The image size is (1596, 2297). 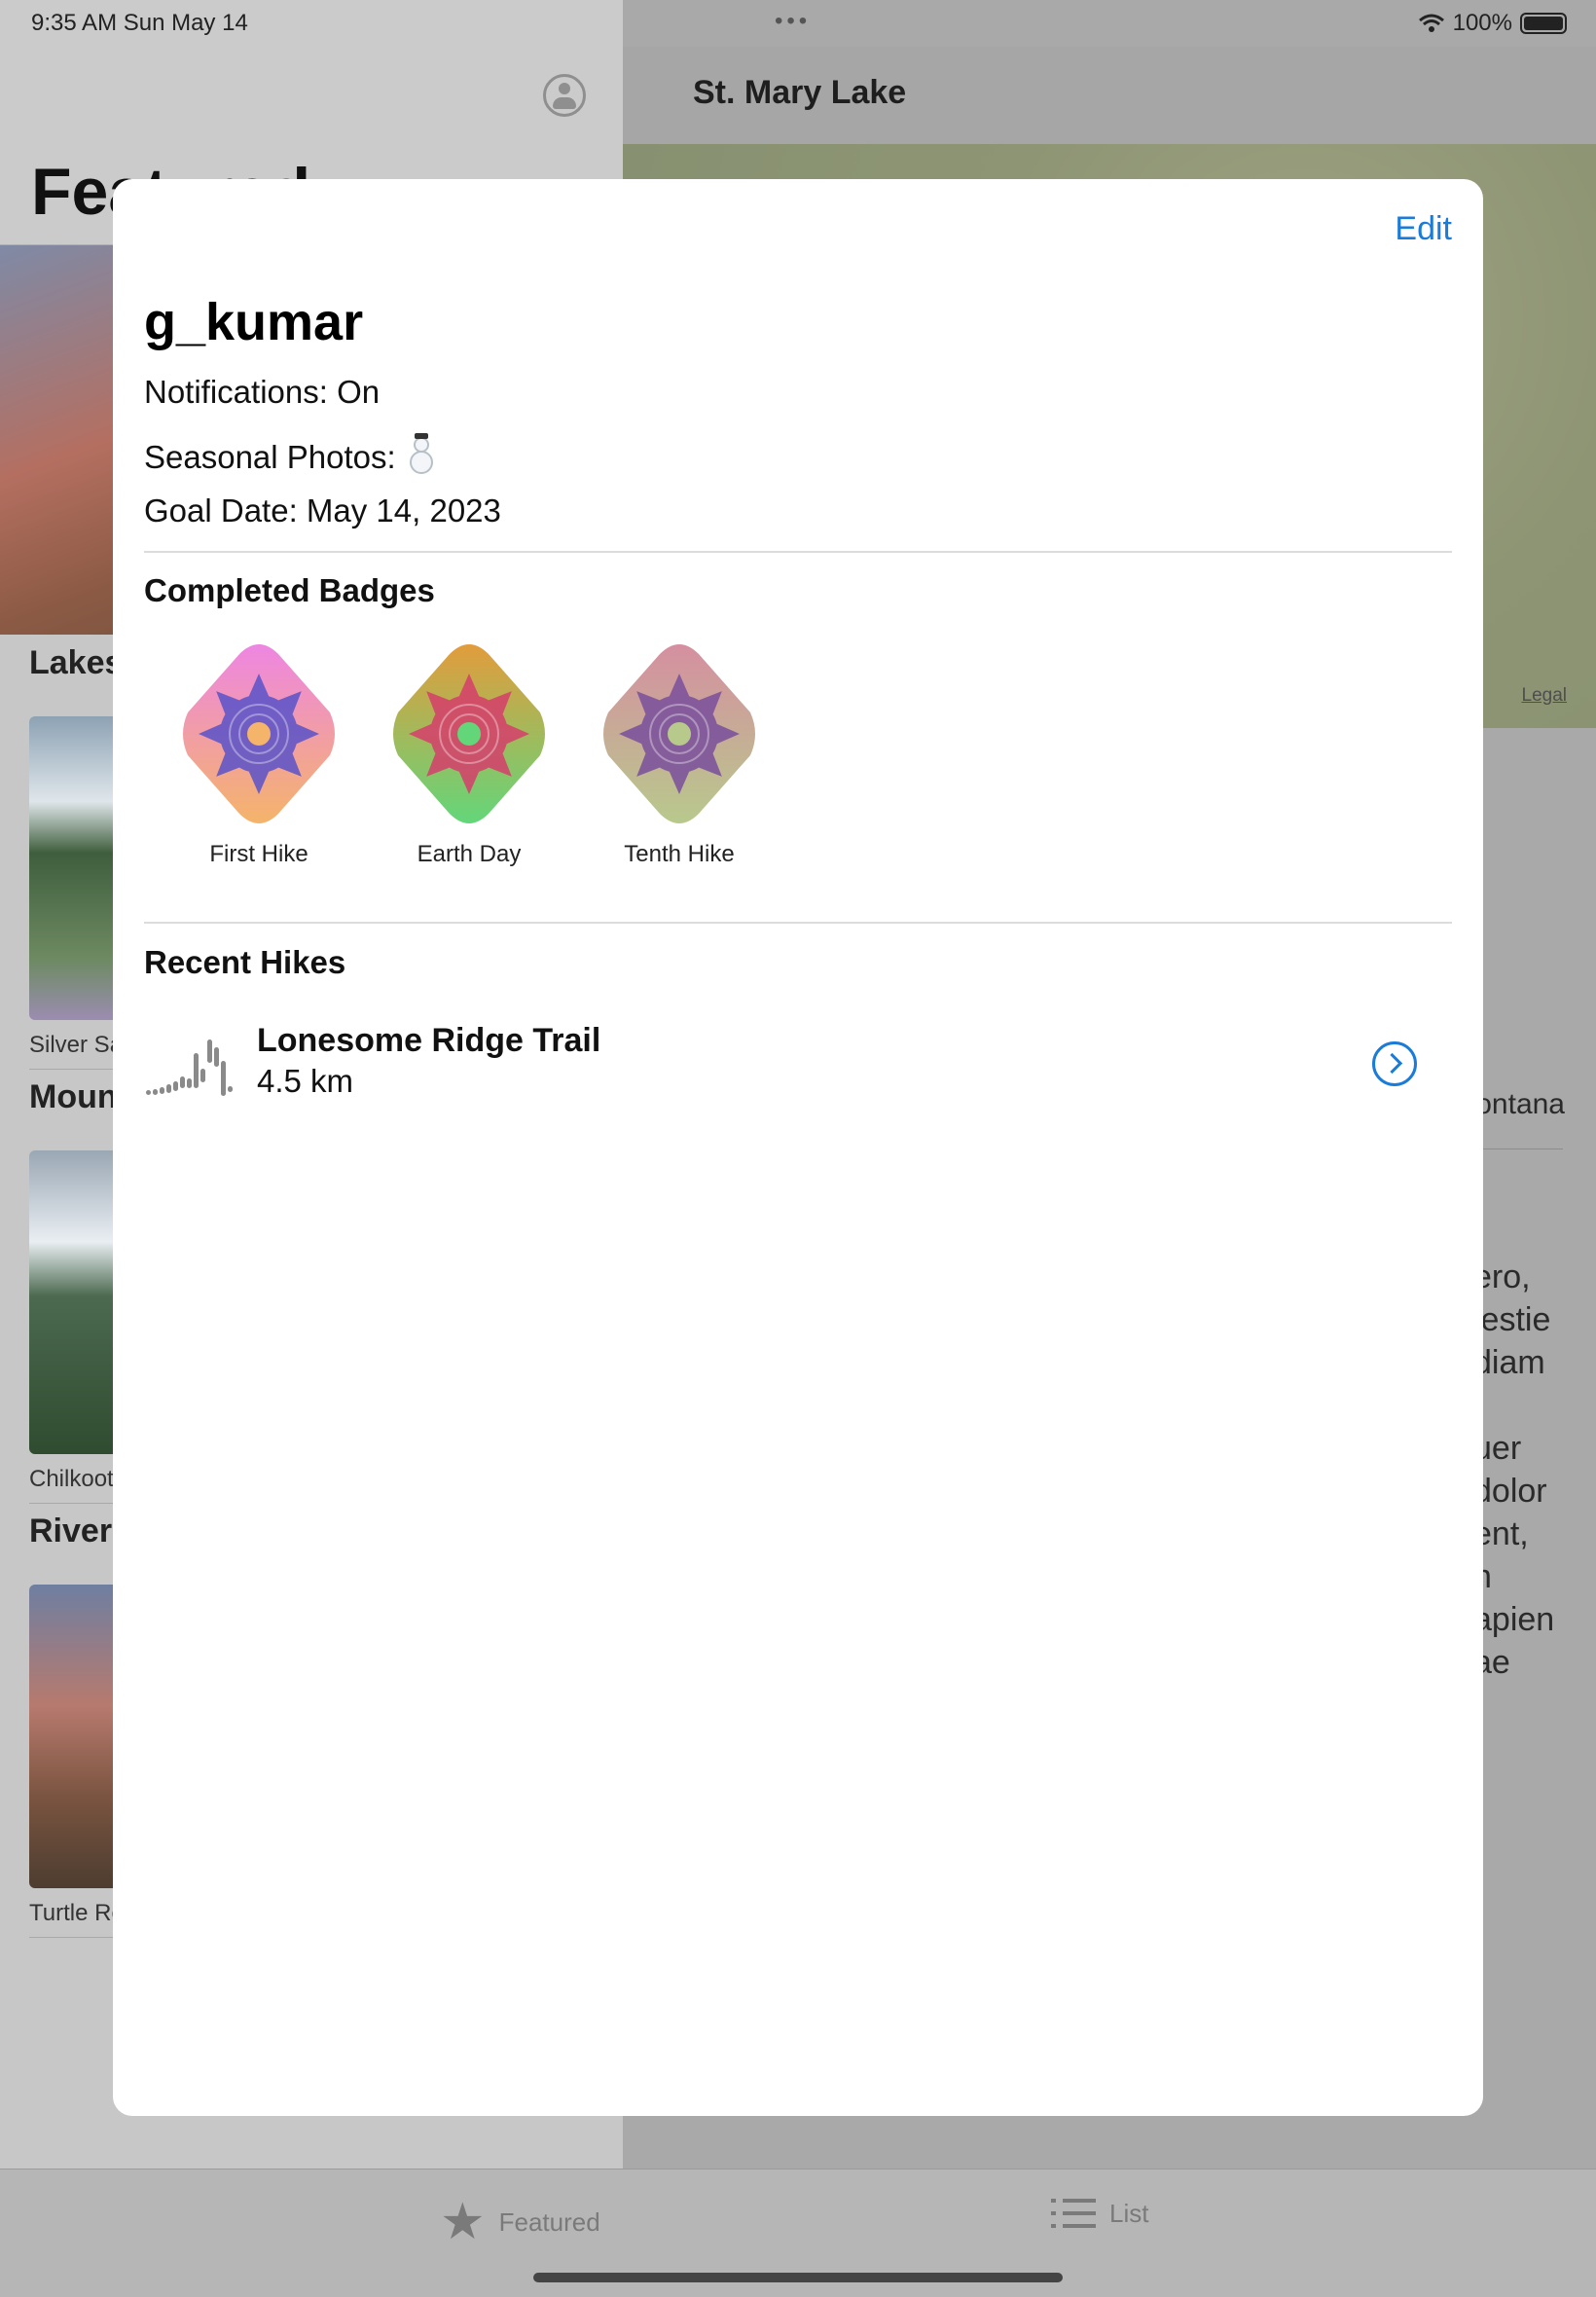 I want to click on seasonal-photos-label: Seasonal Photos:, so click(x=270, y=457).